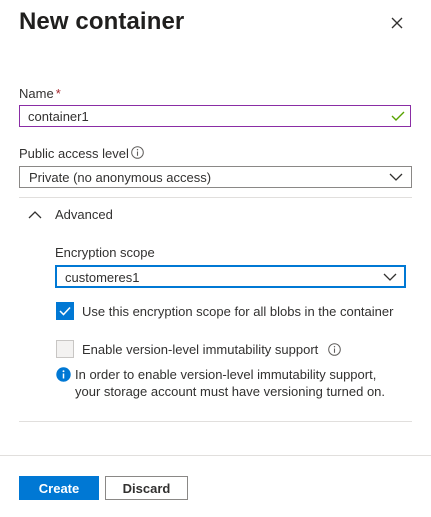 The width and height of the screenshot is (431, 517). What do you see at coordinates (63, 374) in the screenshot?
I see `info-filled-icon` at bounding box center [63, 374].